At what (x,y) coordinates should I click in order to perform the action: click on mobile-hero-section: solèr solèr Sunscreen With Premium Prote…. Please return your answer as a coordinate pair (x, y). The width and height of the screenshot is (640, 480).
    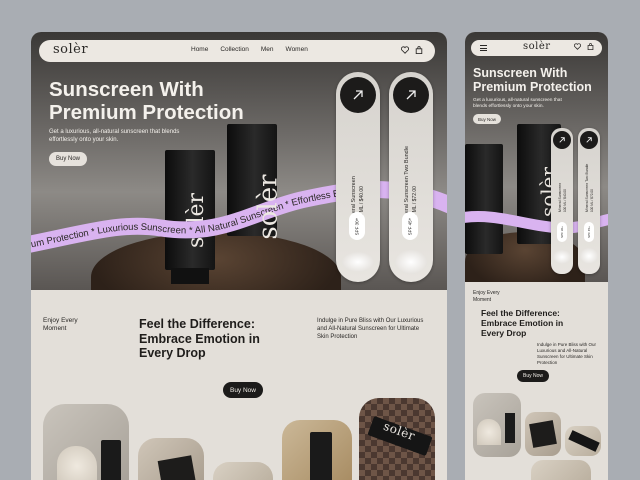
    Looking at the image, I should click on (536, 157).